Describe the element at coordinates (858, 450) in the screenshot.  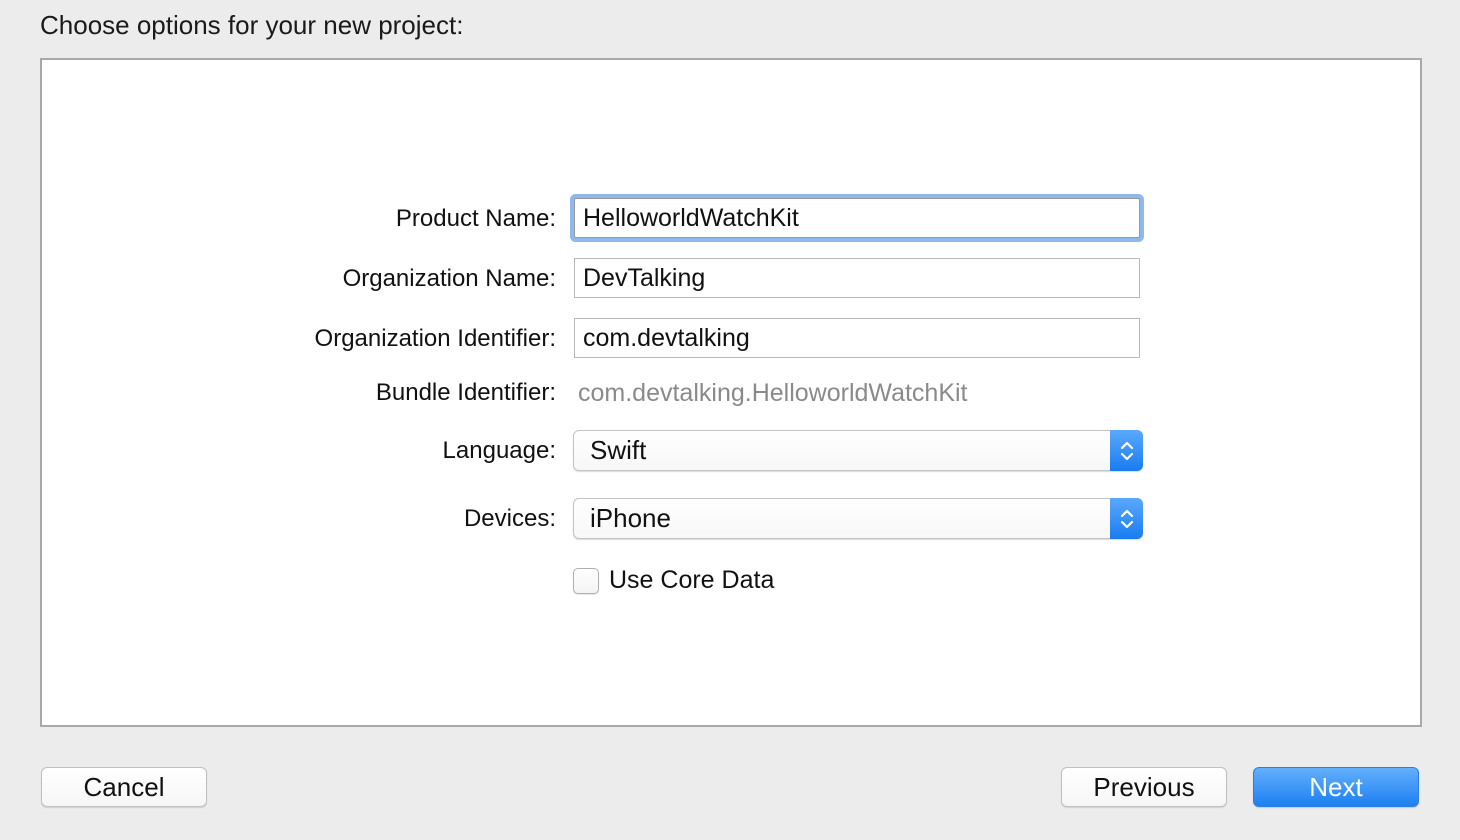
I see `language-popup: Swift` at that location.